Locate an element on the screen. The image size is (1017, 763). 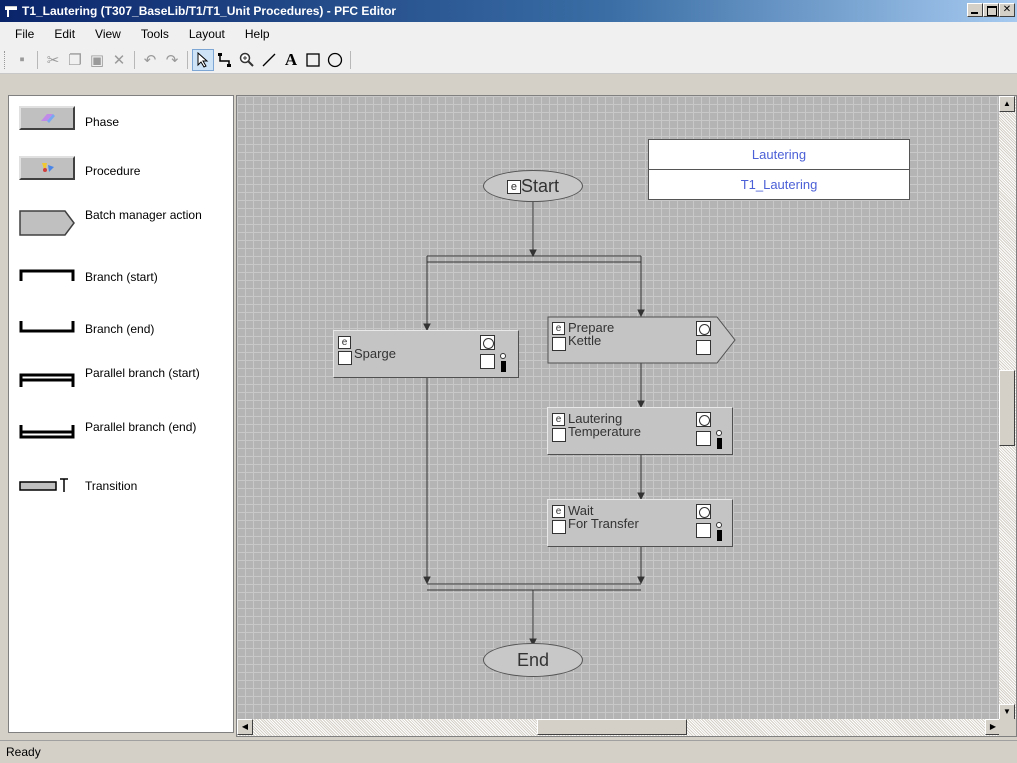
vertical-scrollbar: ▲ ▼ is located at coordinates (1007, 408).